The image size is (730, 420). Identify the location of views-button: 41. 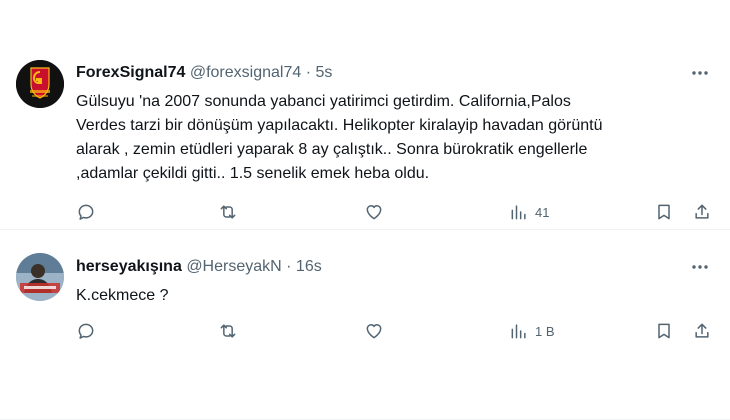
(529, 212).